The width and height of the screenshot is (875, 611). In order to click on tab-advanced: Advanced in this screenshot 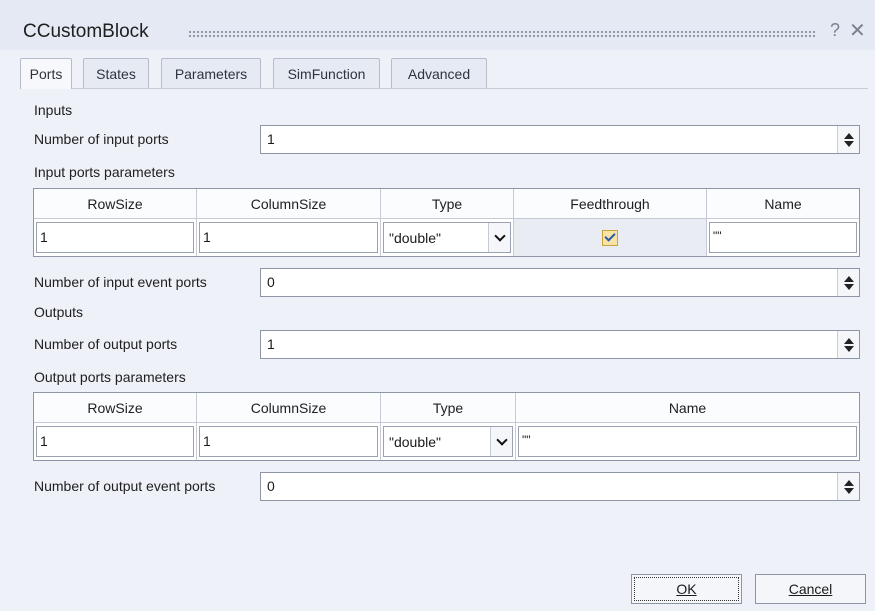, I will do `click(439, 73)`.